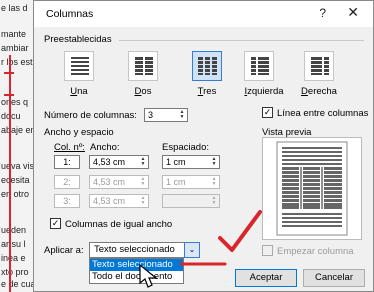 The image size is (374, 292). What do you see at coordinates (182, 115) in the screenshot?
I see `stepper-arrows-icon: ▲ ▼` at bounding box center [182, 115].